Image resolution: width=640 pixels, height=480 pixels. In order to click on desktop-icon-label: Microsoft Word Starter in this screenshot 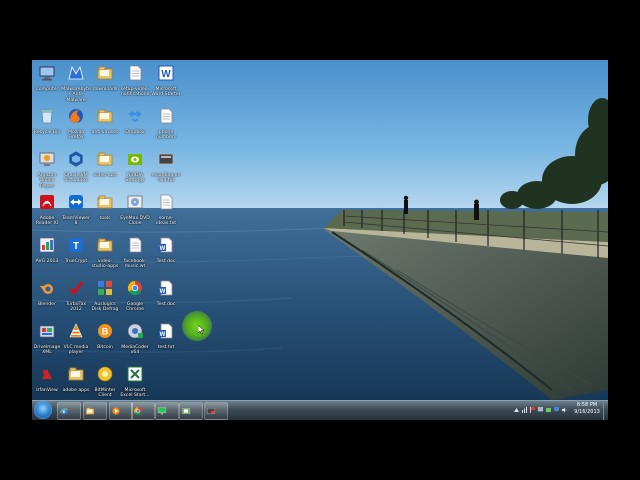, I will do `click(166, 92)`.